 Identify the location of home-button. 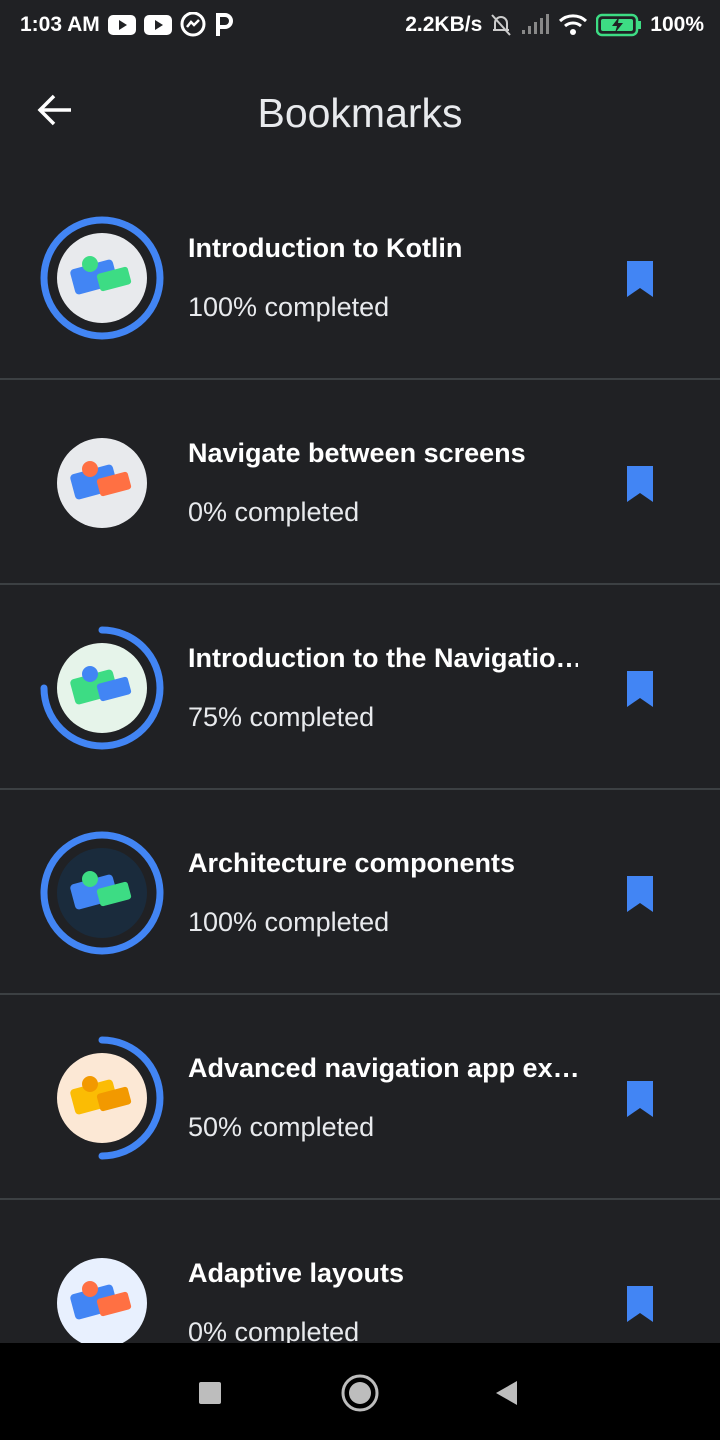
(360, 1393).